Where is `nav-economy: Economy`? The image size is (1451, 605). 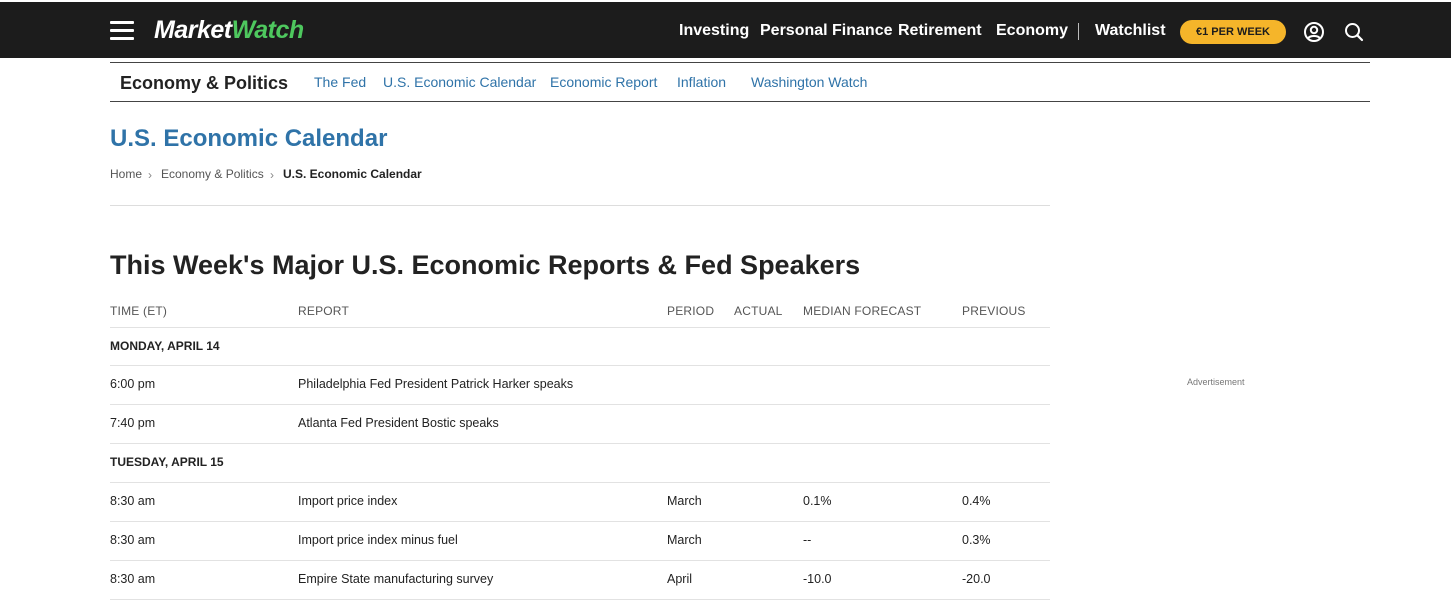 nav-economy: Economy is located at coordinates (1032, 31).